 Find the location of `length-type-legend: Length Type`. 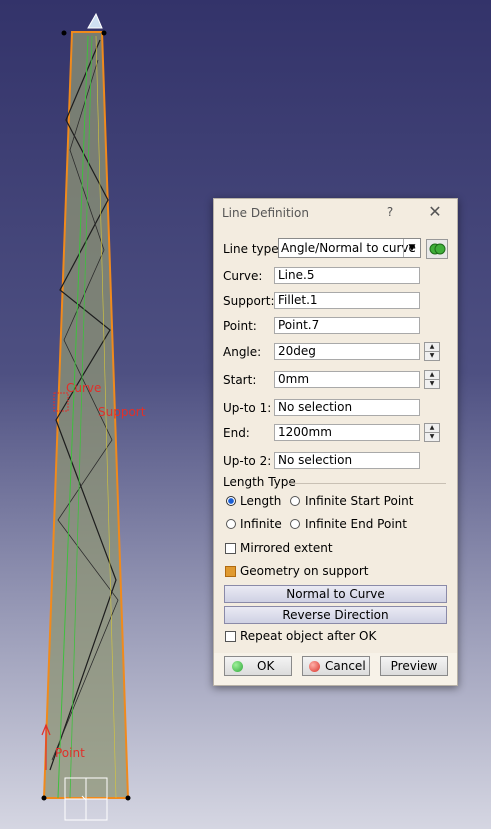

length-type-legend: Length Type is located at coordinates (259, 482).